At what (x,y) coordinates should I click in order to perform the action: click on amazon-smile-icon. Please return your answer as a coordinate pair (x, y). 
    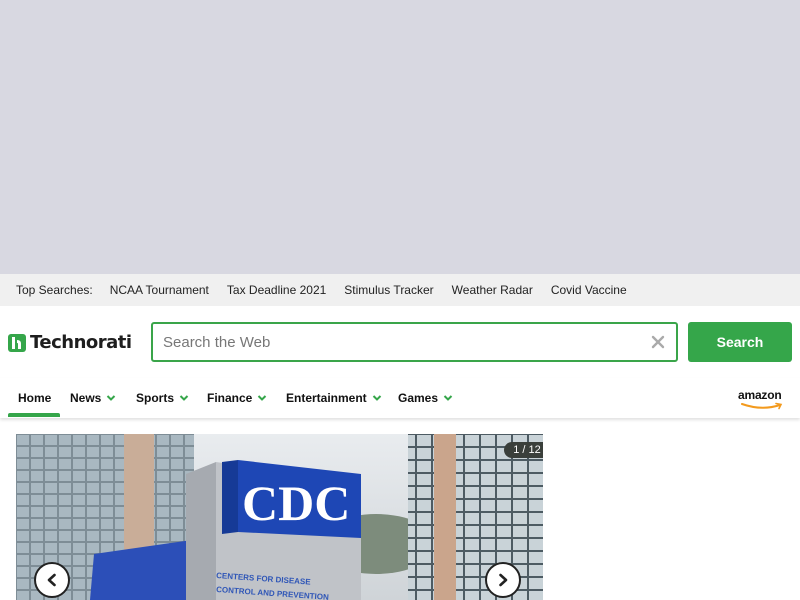
    Looking at the image, I should click on (762, 406).